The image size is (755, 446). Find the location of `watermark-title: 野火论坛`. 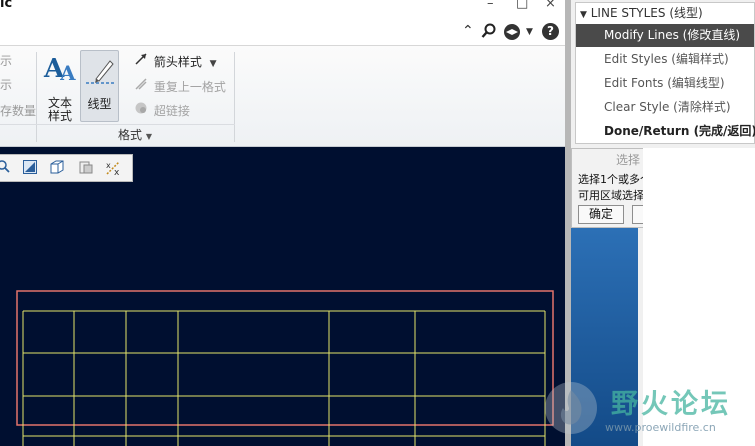

watermark-title: 野火论坛 is located at coordinates (671, 404).